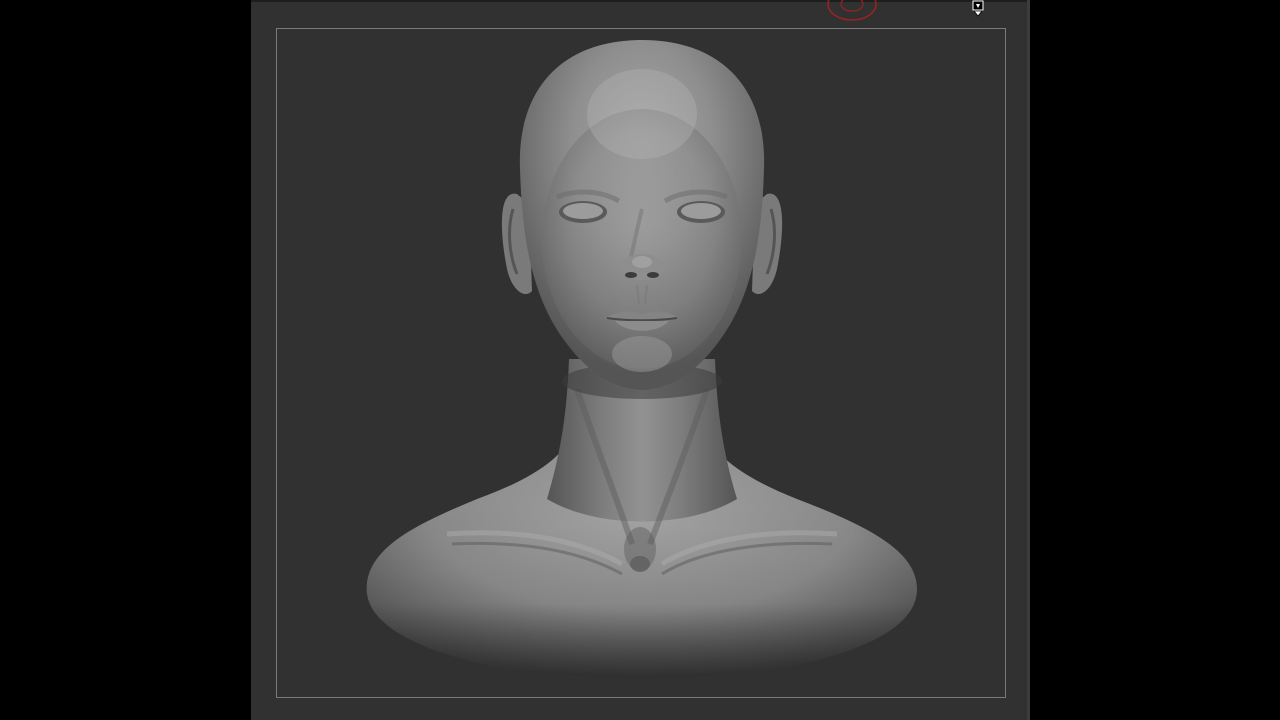  I want to click on panel-right-edge, so click(1028, 360).